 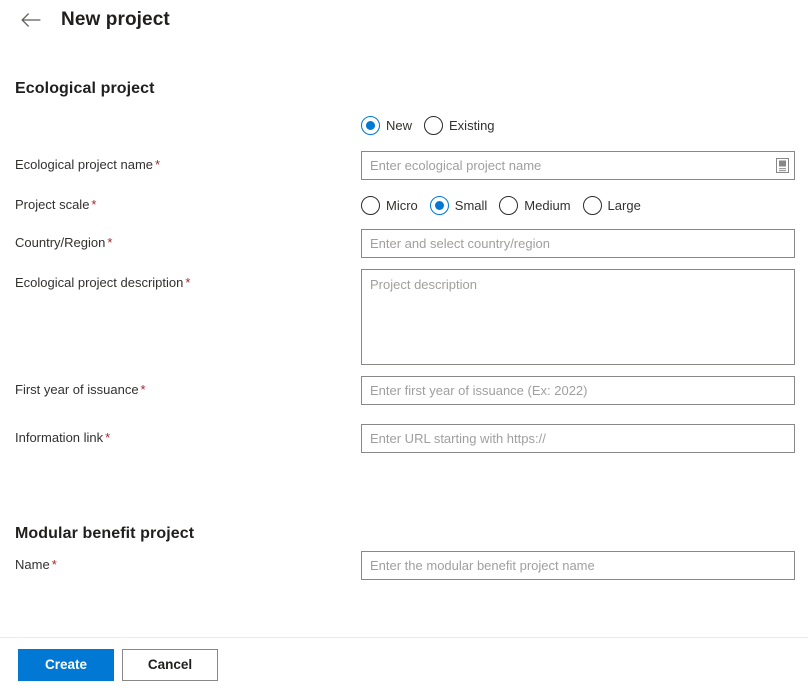 I want to click on form-row-information-link: Information link *, so click(x=404, y=438).